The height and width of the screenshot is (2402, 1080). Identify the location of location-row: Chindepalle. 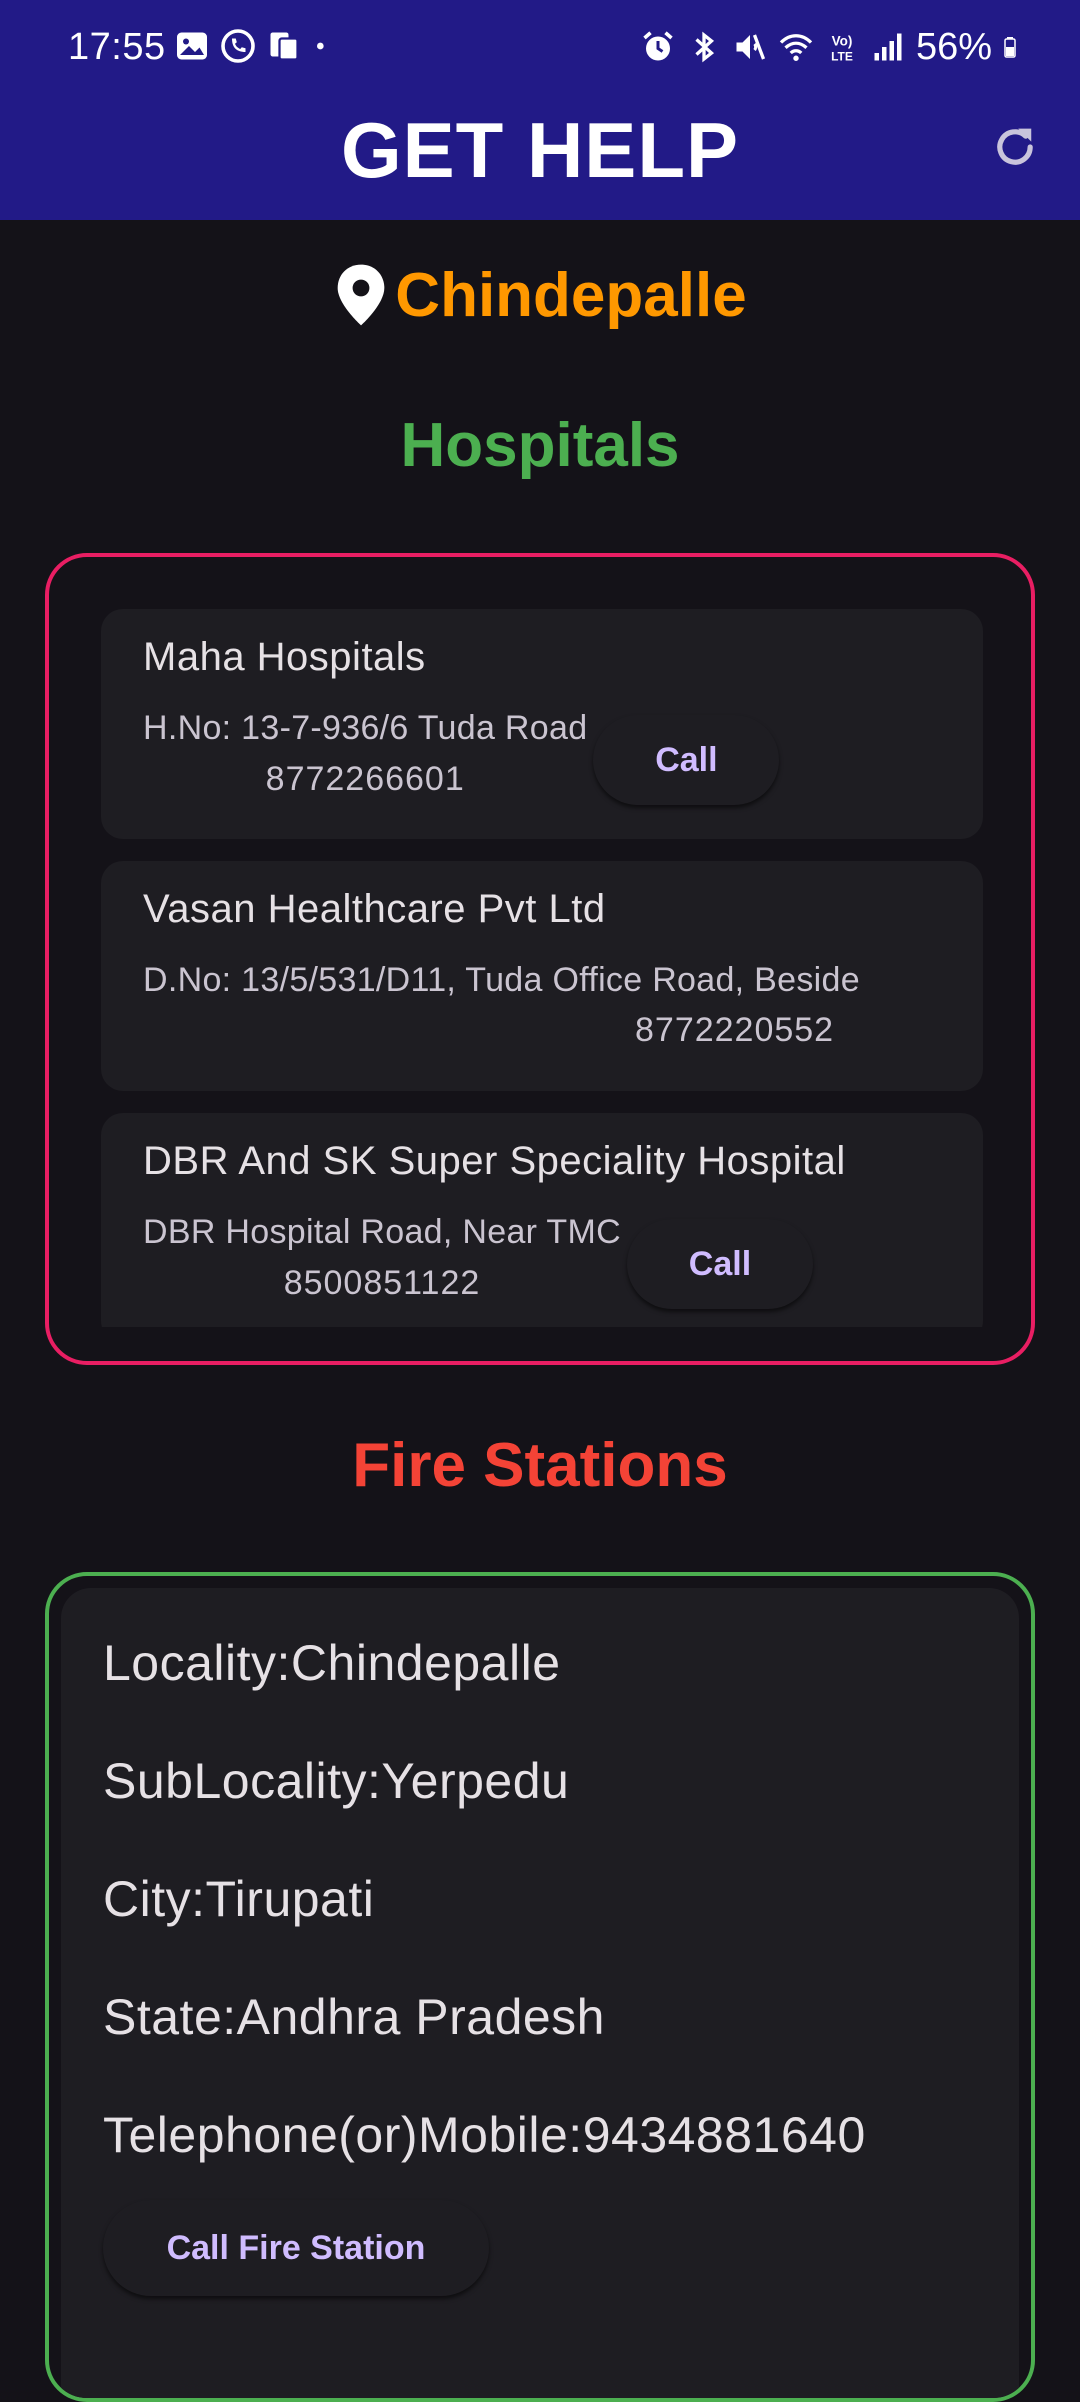
(540, 295).